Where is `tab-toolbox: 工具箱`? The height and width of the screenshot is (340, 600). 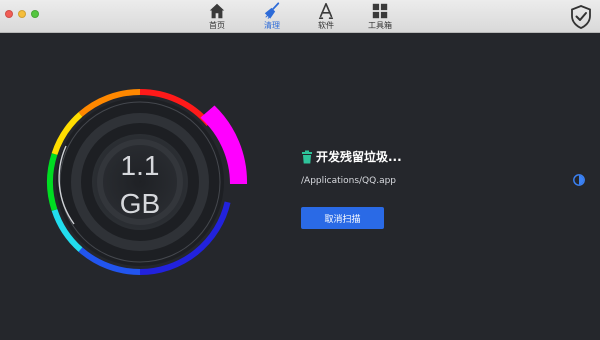
tab-toolbox: 工具箱 is located at coordinates (380, 16).